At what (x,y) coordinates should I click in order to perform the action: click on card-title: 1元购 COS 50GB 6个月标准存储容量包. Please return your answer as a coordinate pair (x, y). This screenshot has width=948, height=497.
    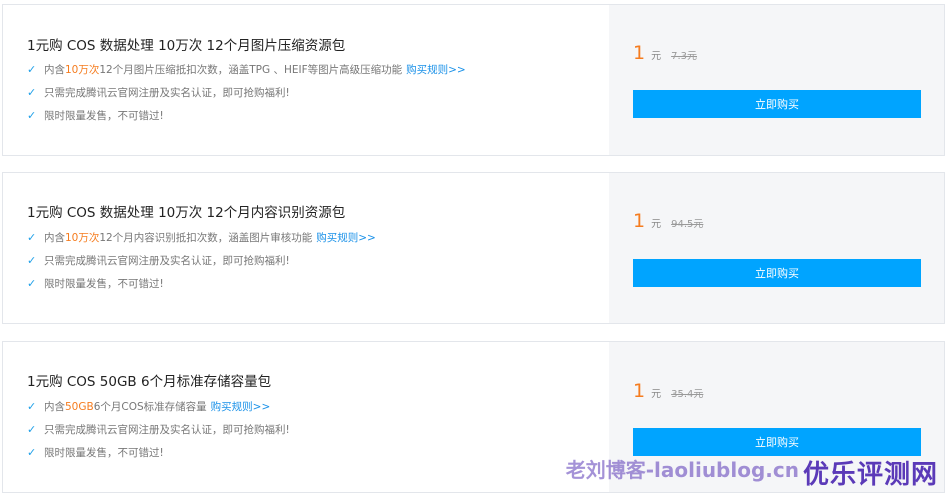
    Looking at the image, I should click on (149, 382).